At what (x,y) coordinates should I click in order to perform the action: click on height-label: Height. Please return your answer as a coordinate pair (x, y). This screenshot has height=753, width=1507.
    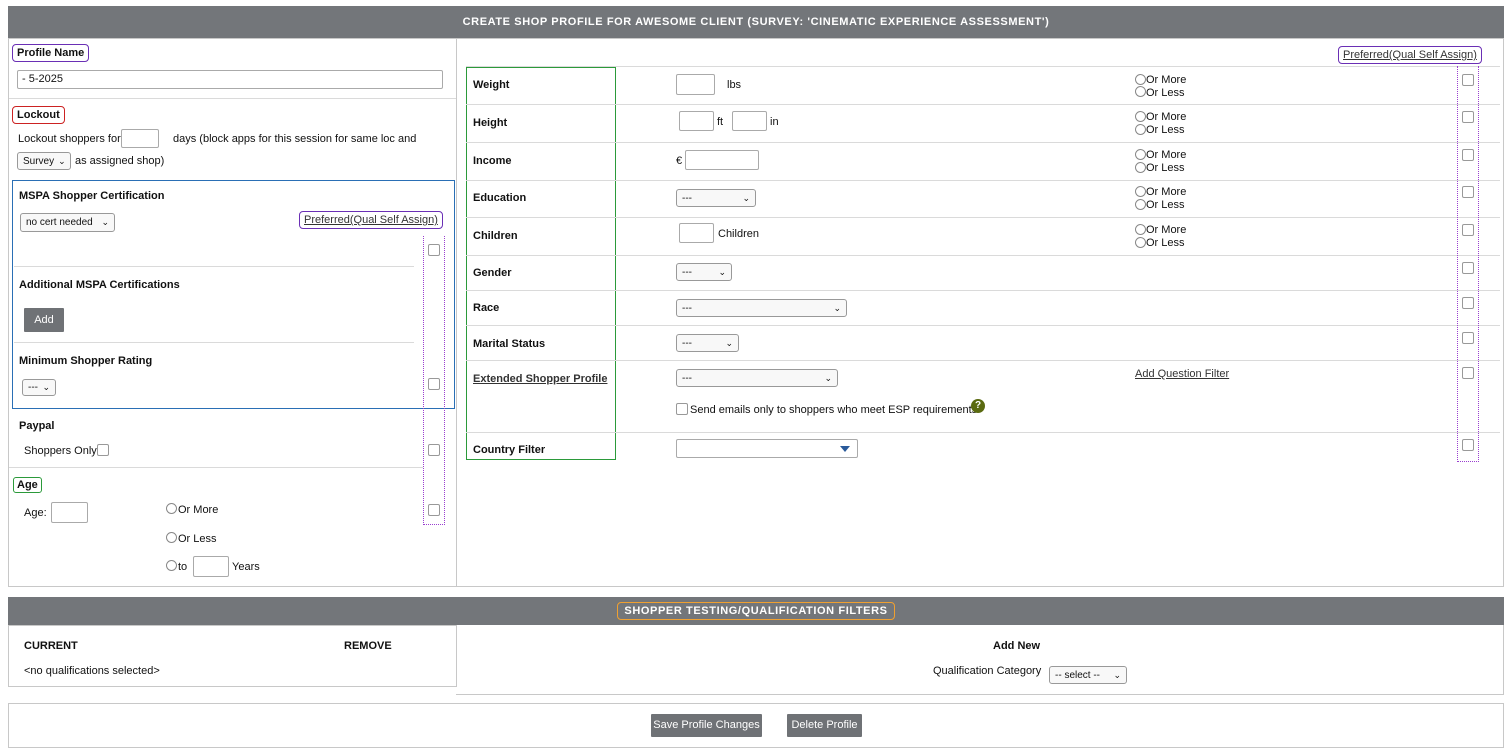
    Looking at the image, I should click on (490, 123).